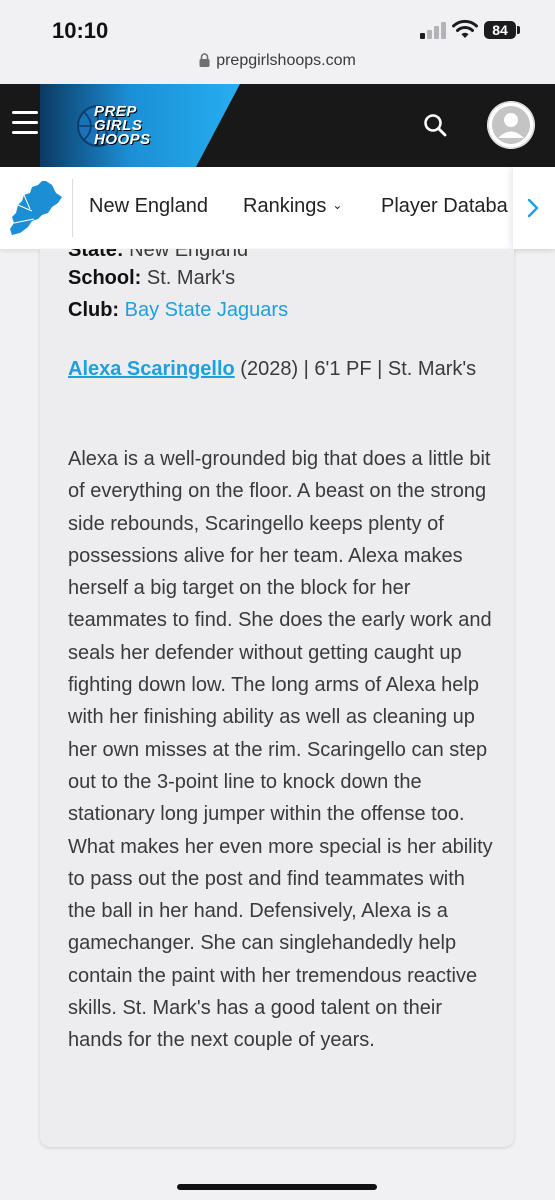 The height and width of the screenshot is (1200, 555). What do you see at coordinates (518, 30) in the screenshot?
I see `battery-tip` at bounding box center [518, 30].